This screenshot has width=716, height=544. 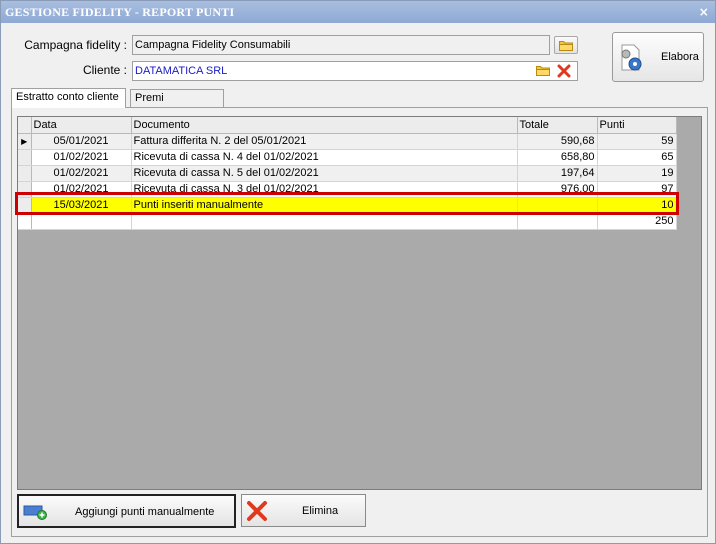 I want to click on cell-documento: Ricevuta di cassa N. 4 del 01/02/2021, so click(x=324, y=157).